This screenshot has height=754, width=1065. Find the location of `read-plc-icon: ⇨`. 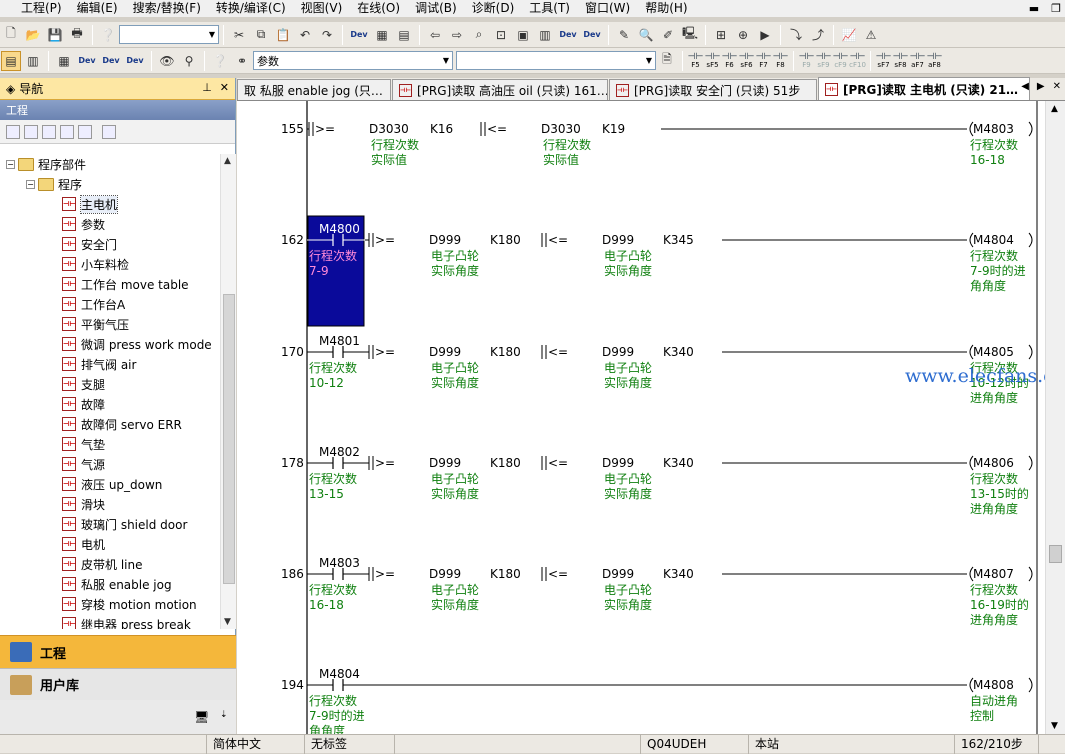

read-plc-icon: ⇨ is located at coordinates (457, 35).